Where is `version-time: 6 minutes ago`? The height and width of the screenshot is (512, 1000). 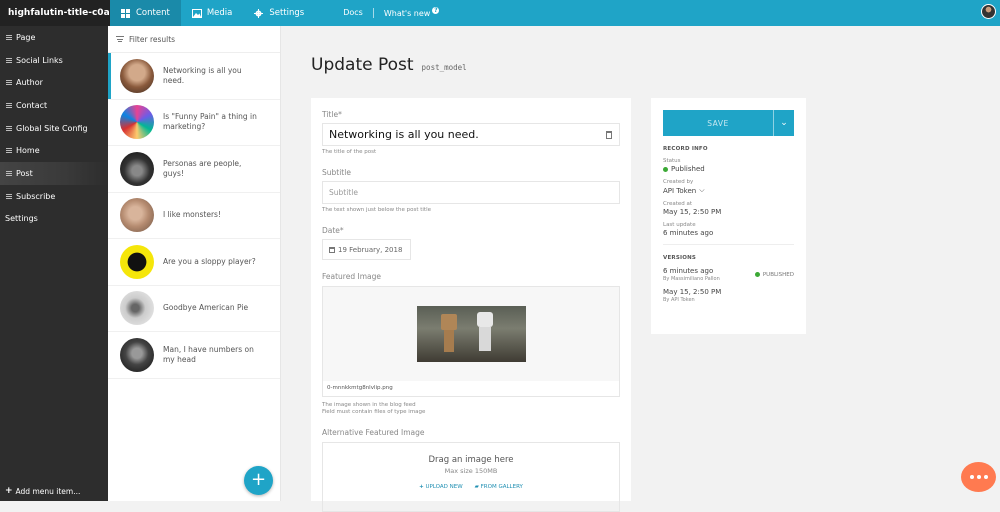 version-time: 6 minutes ago is located at coordinates (688, 271).